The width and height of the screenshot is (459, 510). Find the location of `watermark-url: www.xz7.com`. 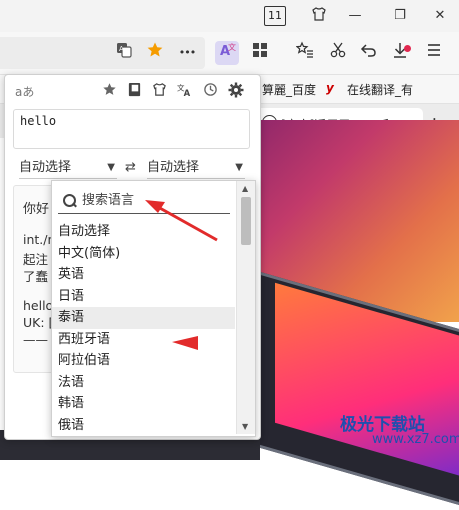

watermark-url: www.xz7.com is located at coordinates (415, 439).